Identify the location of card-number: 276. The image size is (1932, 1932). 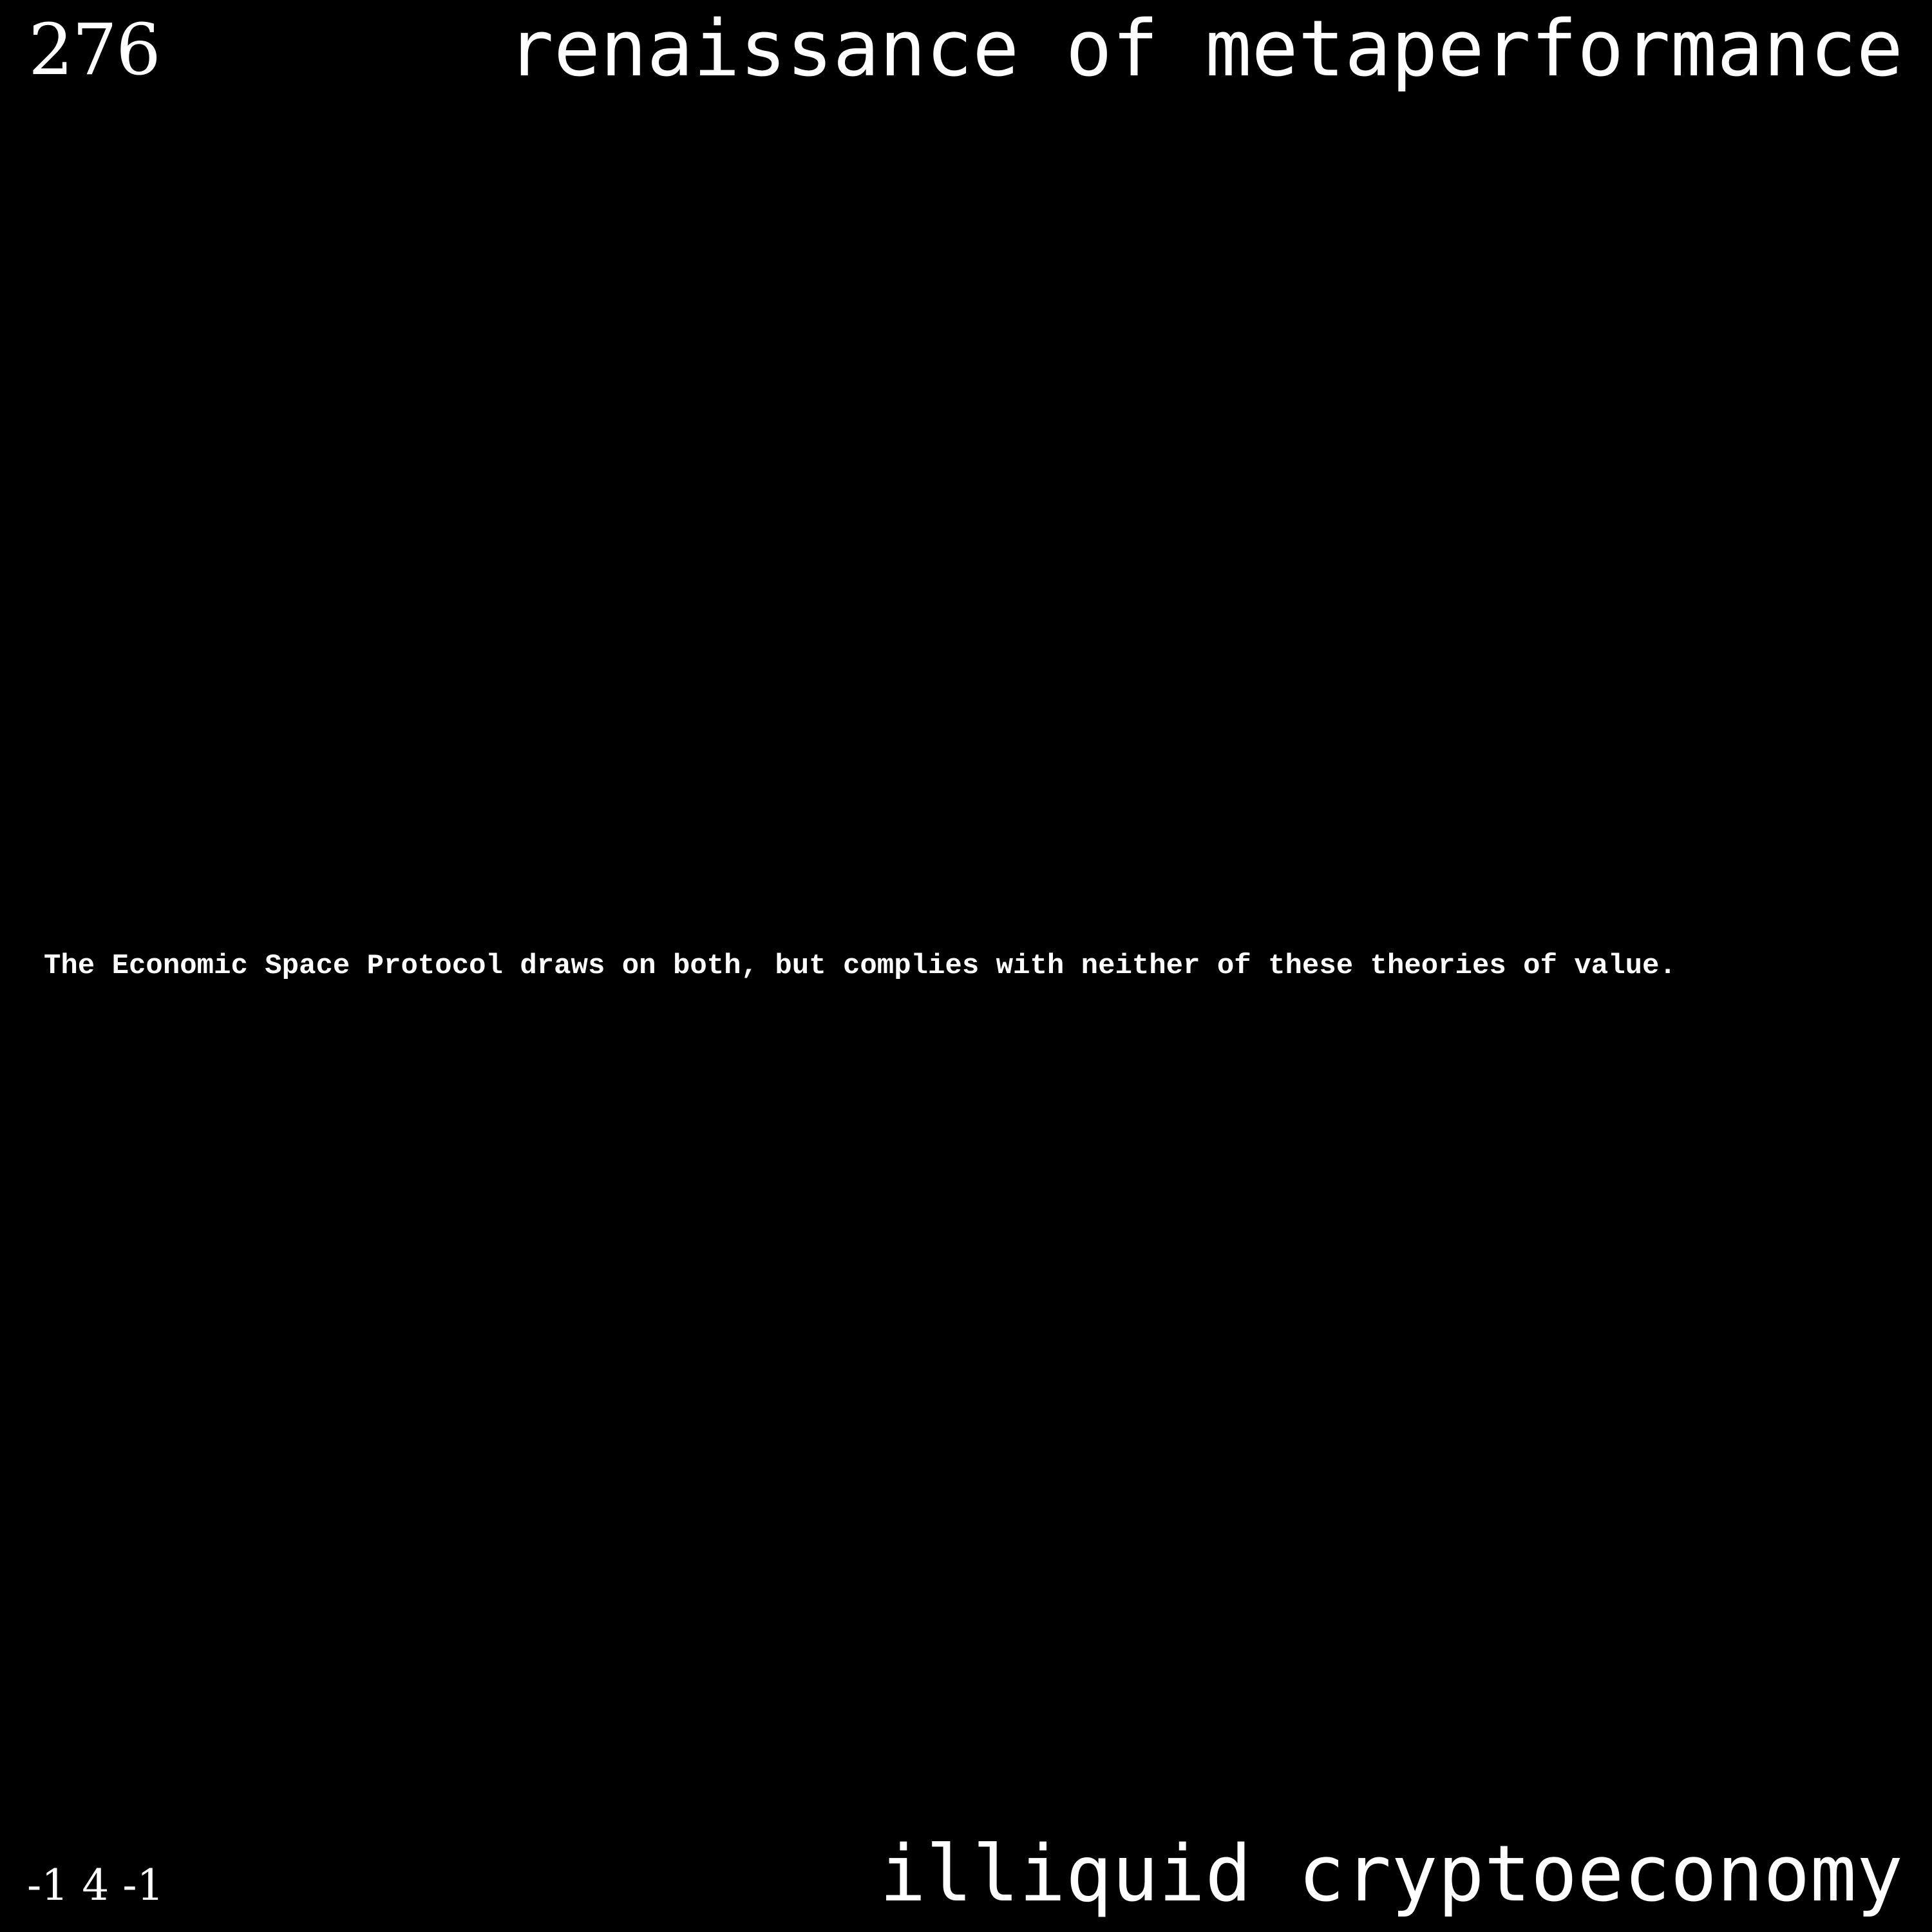
(95, 50).